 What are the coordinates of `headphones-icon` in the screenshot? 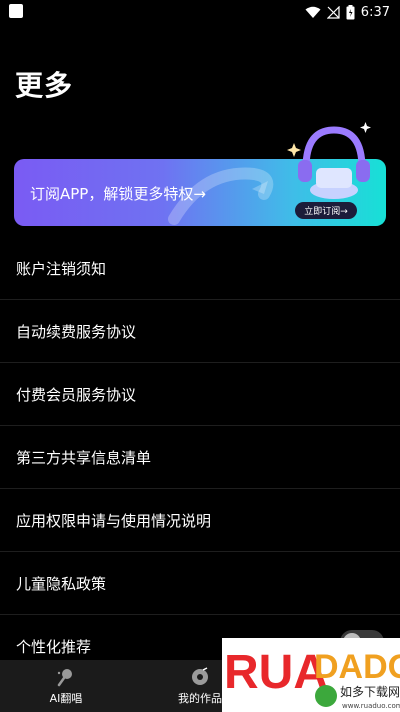 It's located at (329, 160).